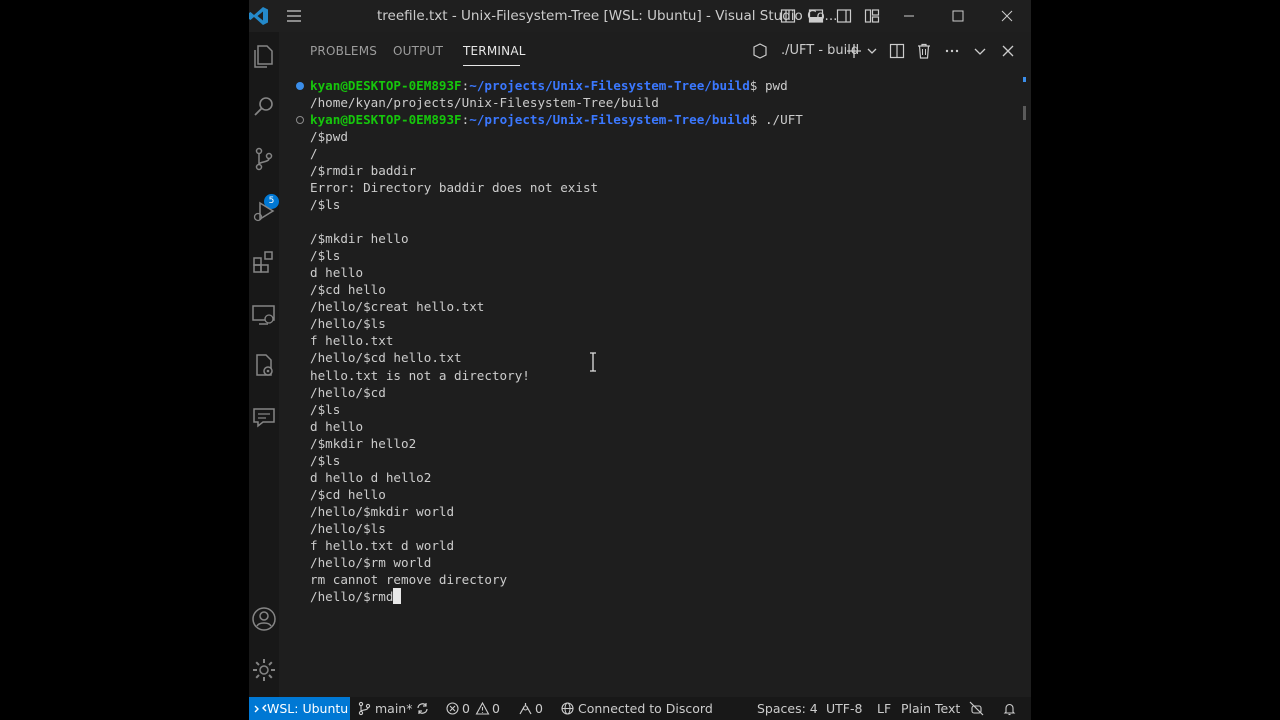 The height and width of the screenshot is (720, 1280). I want to click on docker-settings-icon, so click(264, 366).